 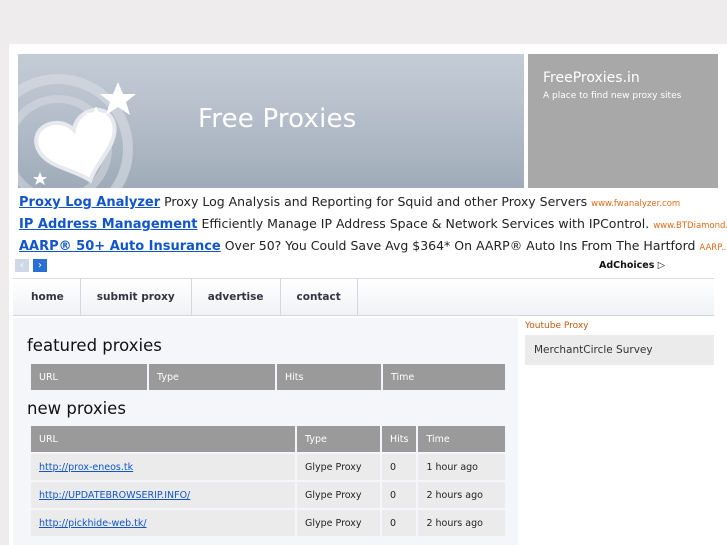 What do you see at coordinates (363, 297) in the screenshot?
I see `main-nav: home submit proxy advertise contact` at bounding box center [363, 297].